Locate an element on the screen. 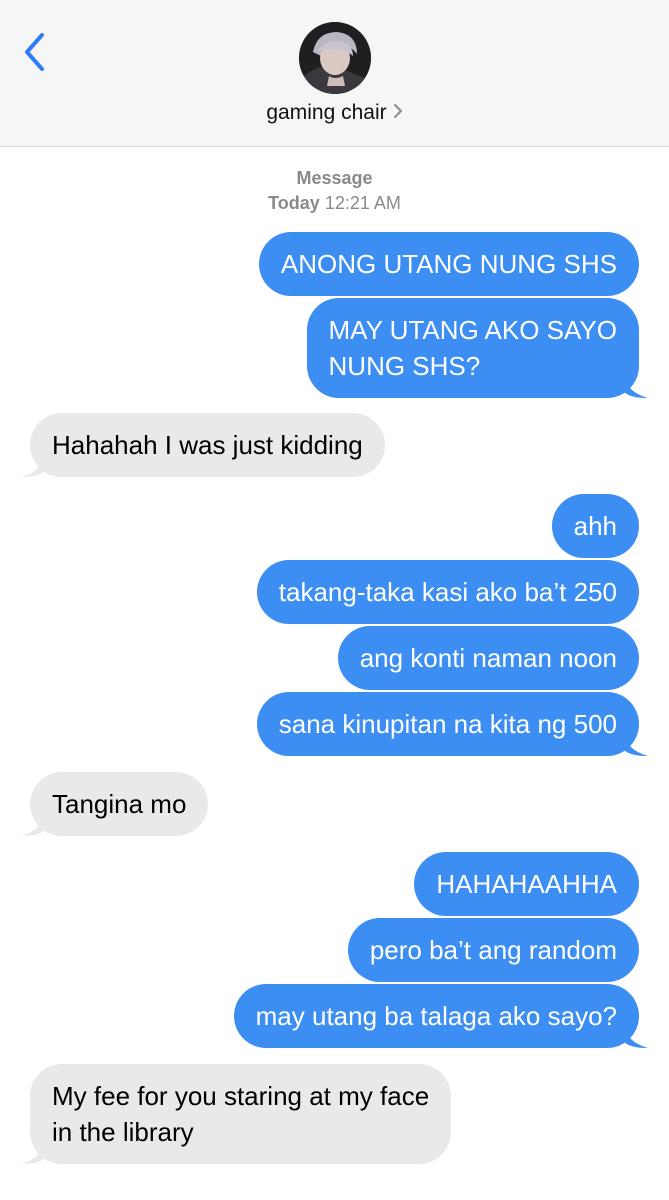 The height and width of the screenshot is (1200, 669). message-text: Tangina mo is located at coordinates (119, 804).